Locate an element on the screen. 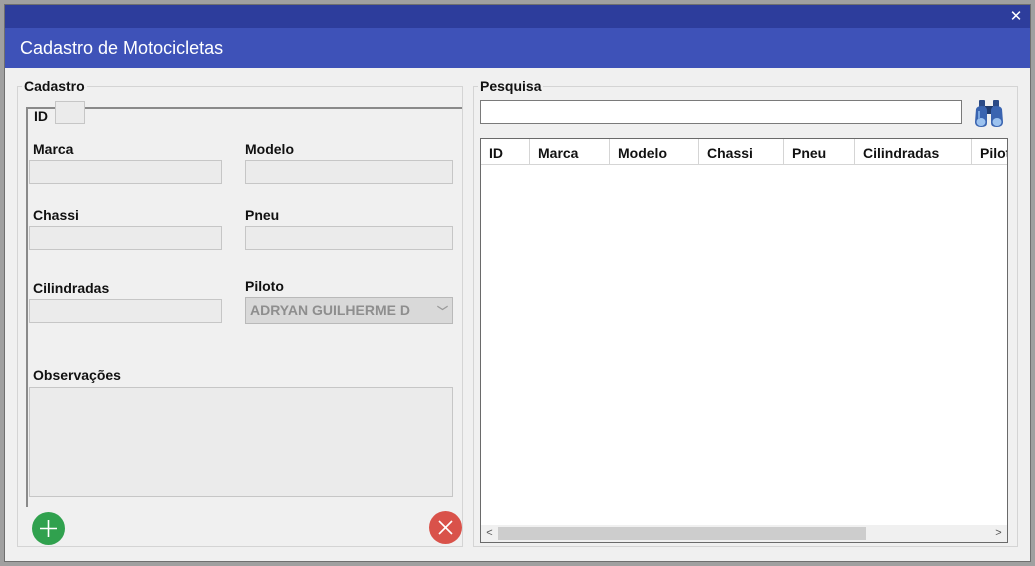 This screenshot has width=1035, height=566. x-icon is located at coordinates (445, 527).